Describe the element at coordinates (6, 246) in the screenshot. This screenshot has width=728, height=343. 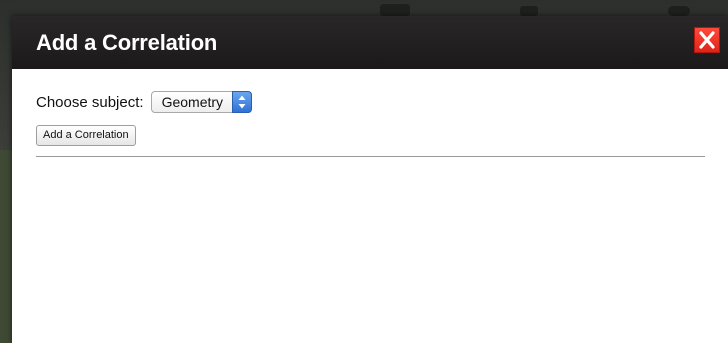
I see `background-strip` at that location.